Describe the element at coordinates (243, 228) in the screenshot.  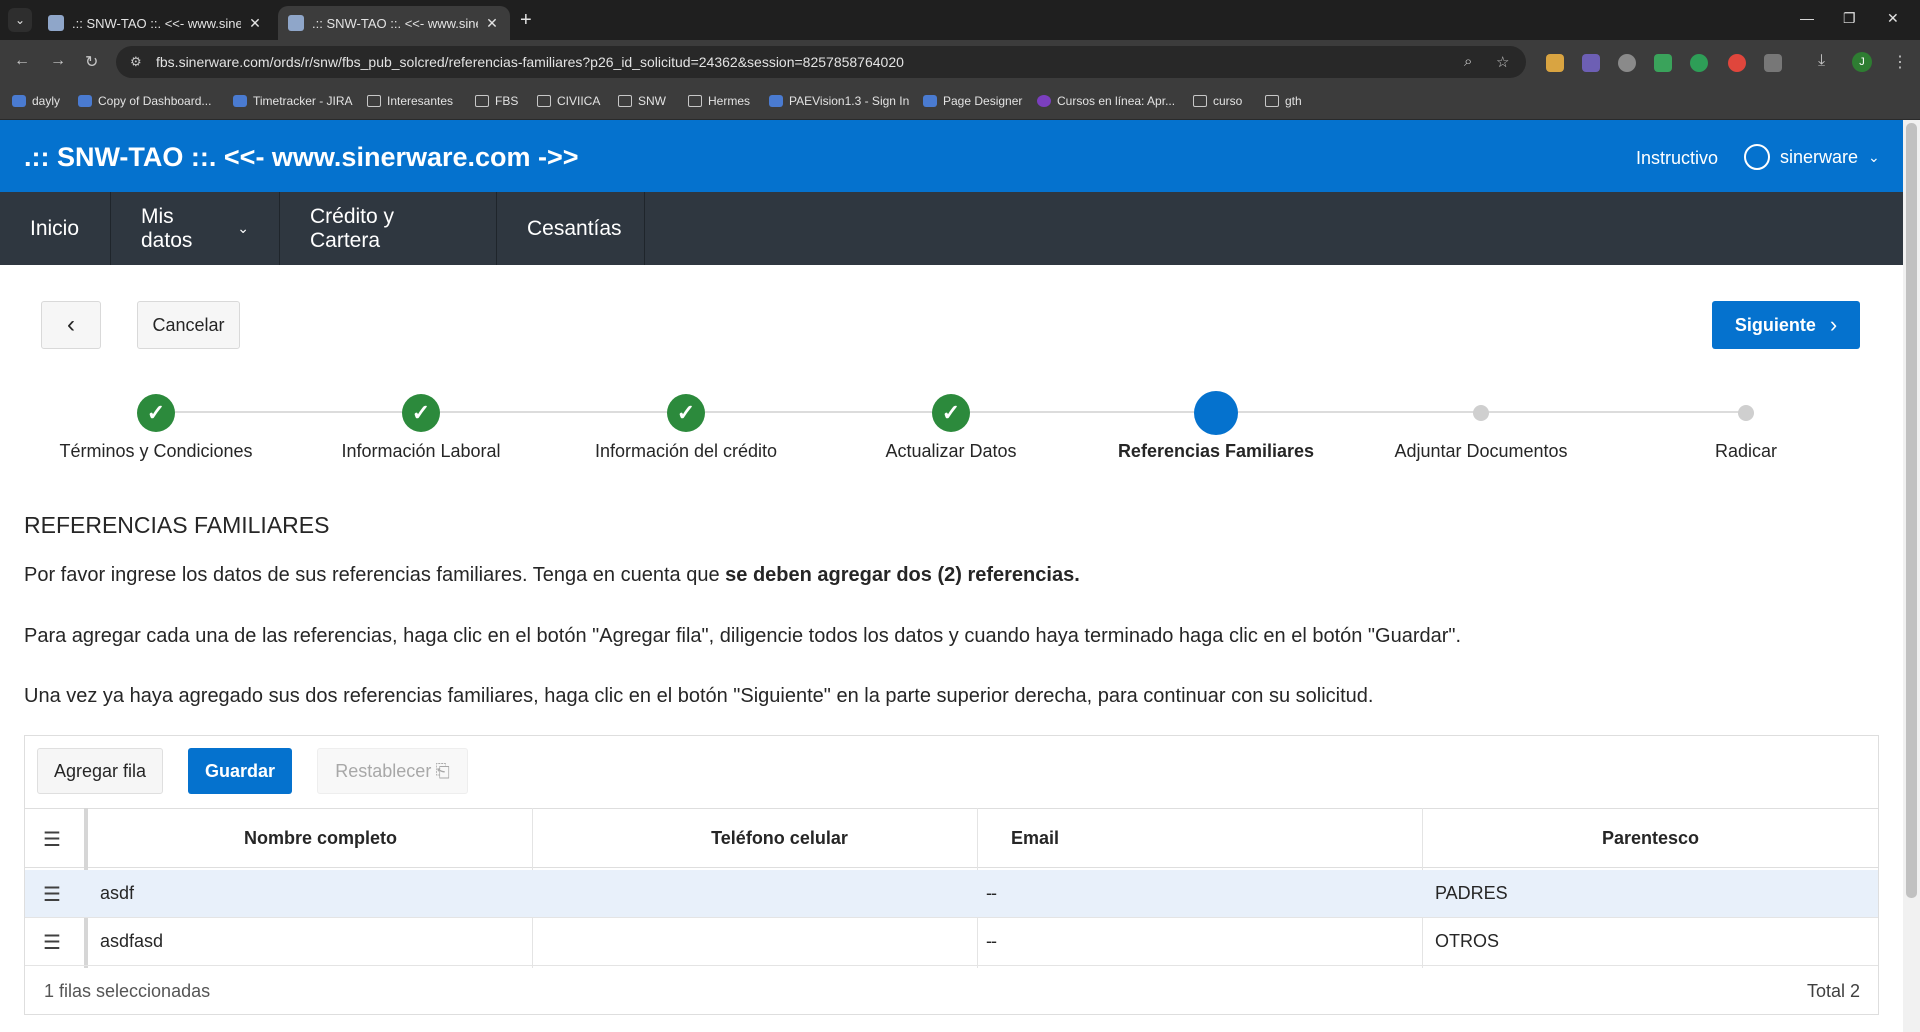
I see `chevron-down-icon: ⌄` at that location.